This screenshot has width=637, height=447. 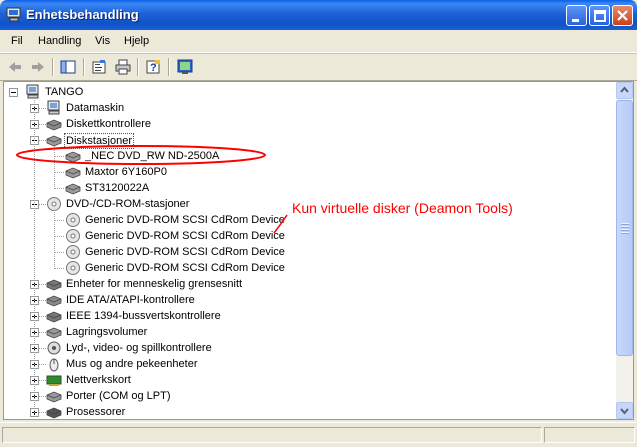 What do you see at coordinates (53, 107) in the screenshot?
I see `computer-icon` at bounding box center [53, 107].